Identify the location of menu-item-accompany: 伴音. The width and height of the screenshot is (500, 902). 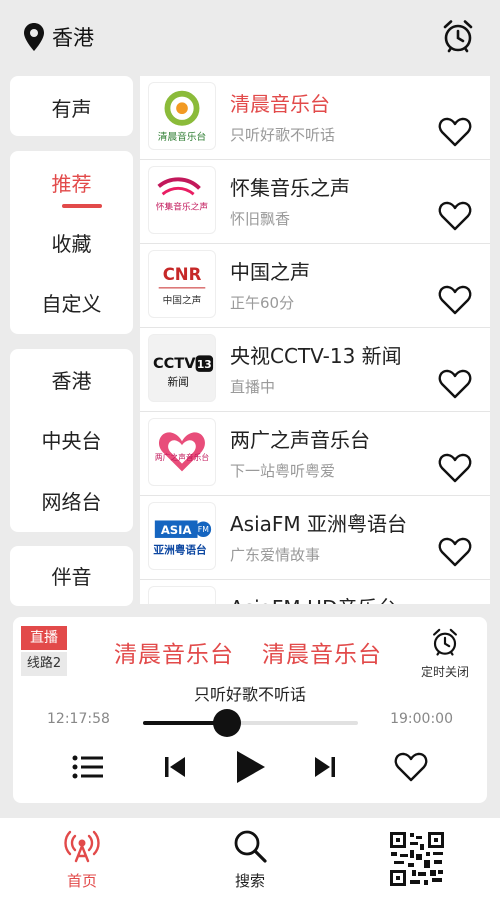
(71, 575).